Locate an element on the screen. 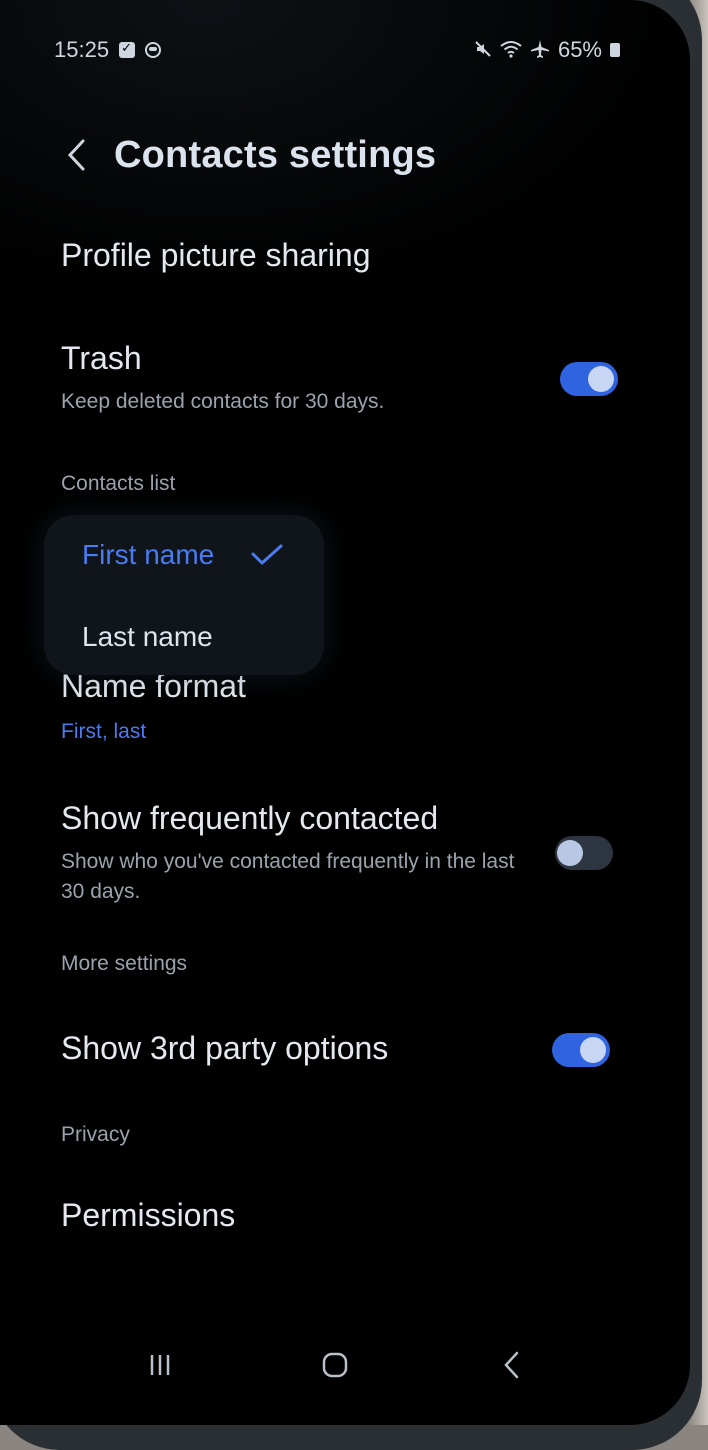 The image size is (708, 1450). battery-percent: 65% is located at coordinates (579, 49).